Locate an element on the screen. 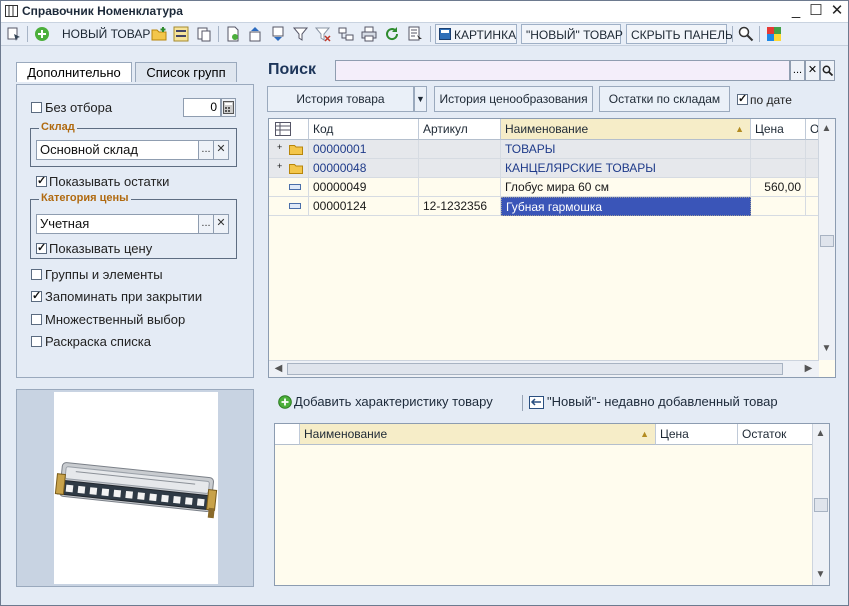 The width and height of the screenshot is (849, 606). price-category-clear-button: ✕ is located at coordinates (221, 224).